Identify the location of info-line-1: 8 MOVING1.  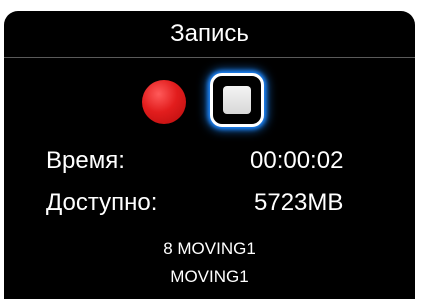
(209, 248).